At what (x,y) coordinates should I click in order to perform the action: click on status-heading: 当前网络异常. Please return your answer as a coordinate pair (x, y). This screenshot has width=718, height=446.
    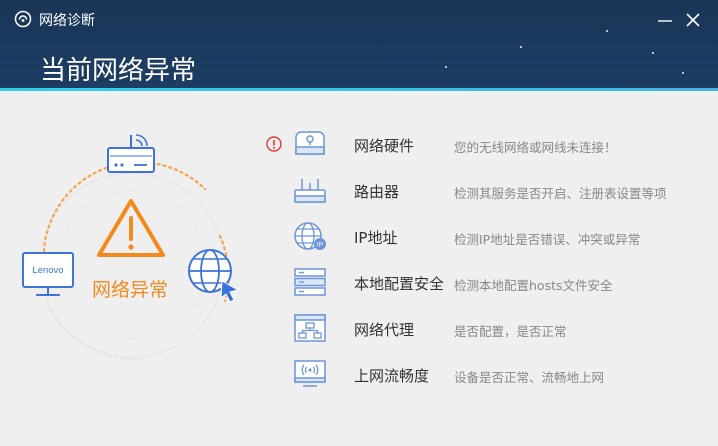
    Looking at the image, I should click on (118, 71).